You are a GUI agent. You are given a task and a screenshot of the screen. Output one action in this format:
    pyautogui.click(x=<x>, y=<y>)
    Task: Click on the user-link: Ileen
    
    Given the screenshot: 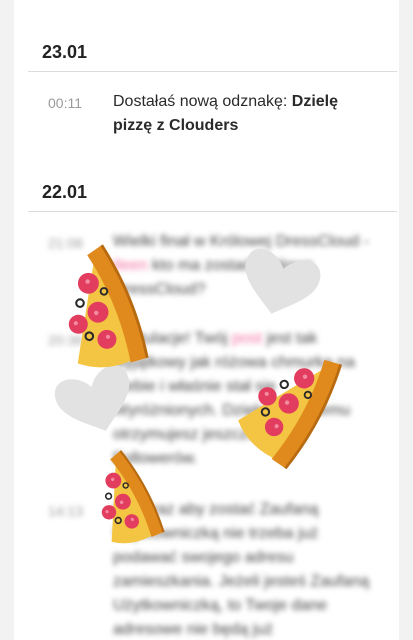 What is the action you would take?
    pyautogui.click(x=130, y=265)
    